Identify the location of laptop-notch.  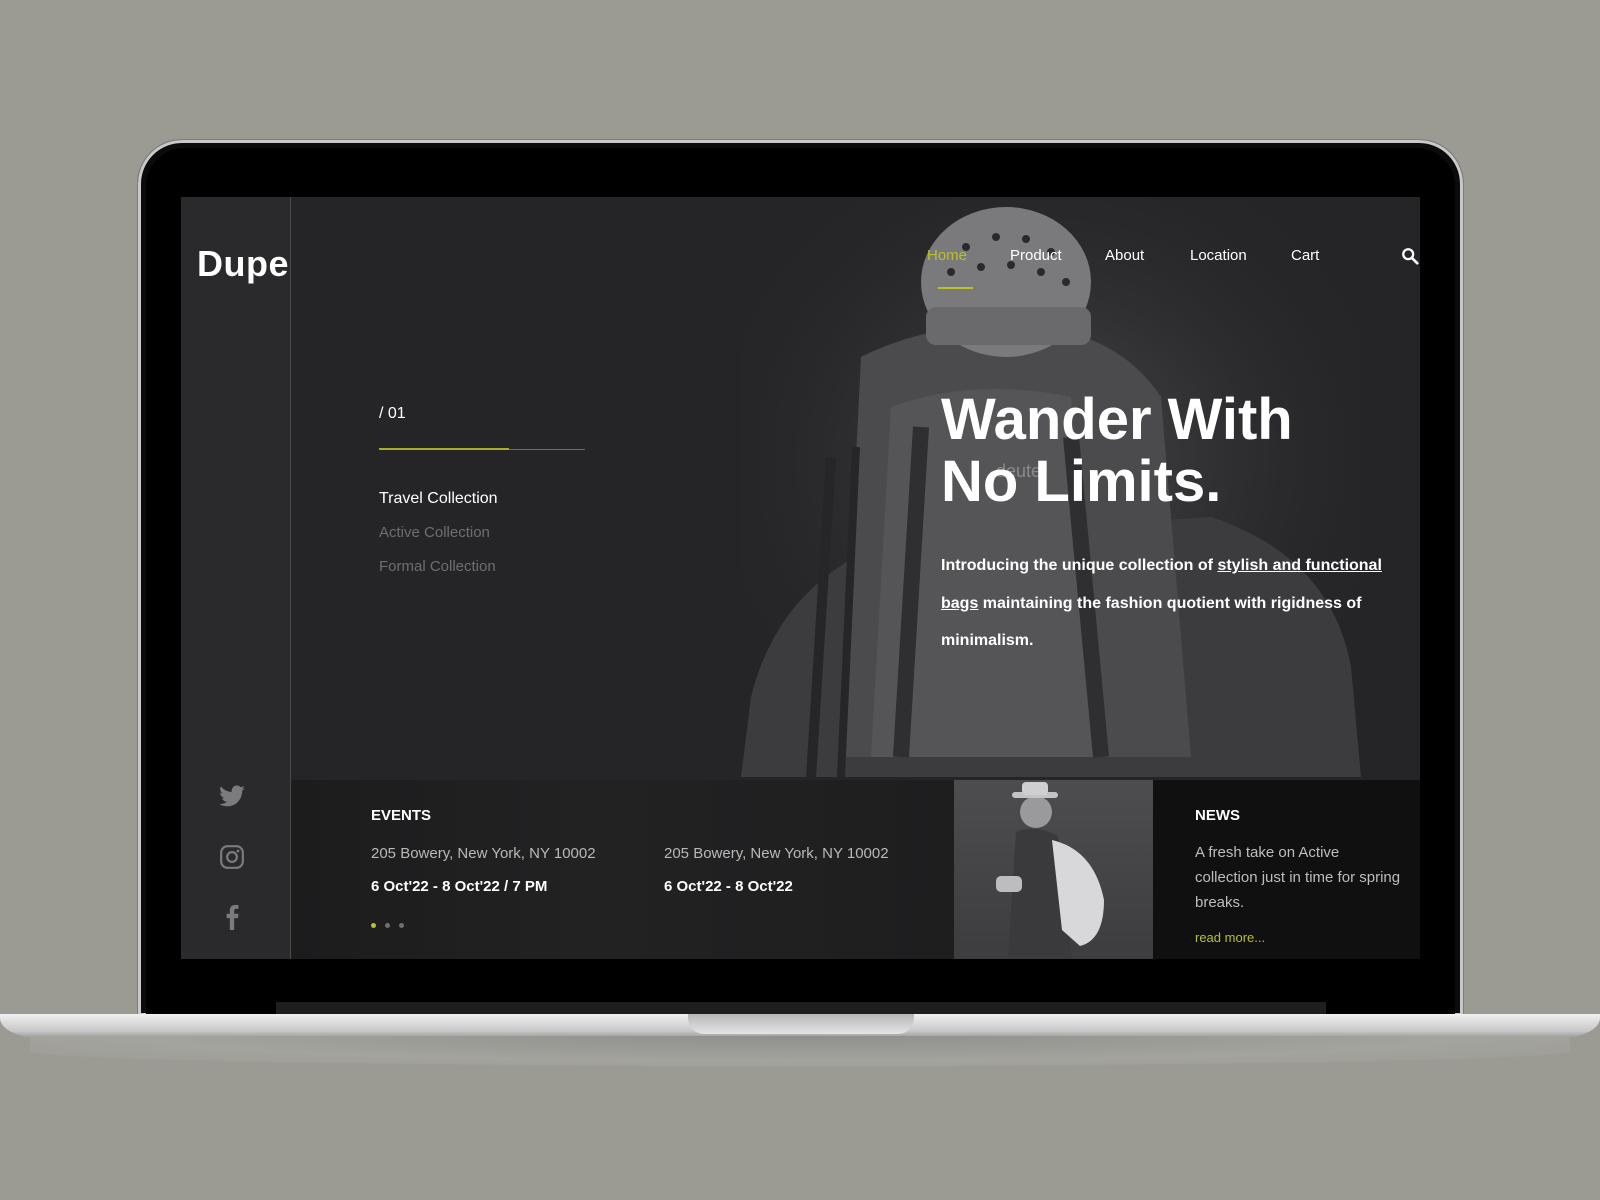
(801, 1024).